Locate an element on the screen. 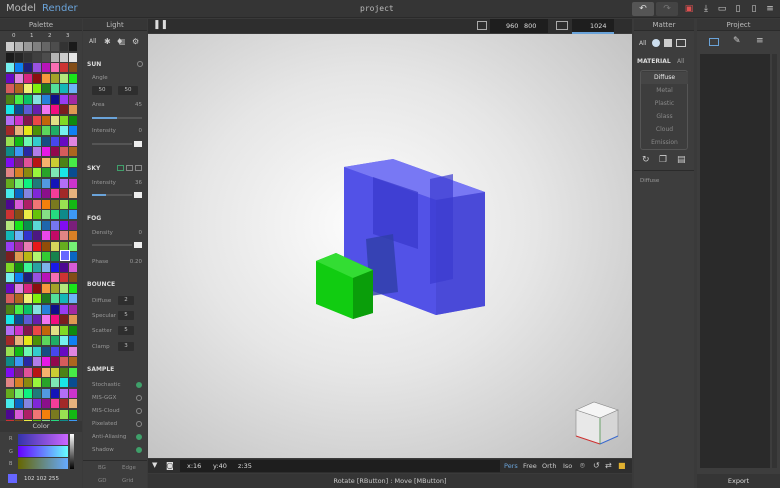 This screenshot has width=780, height=488. palette-tab-1: 1 is located at coordinates (32, 36).